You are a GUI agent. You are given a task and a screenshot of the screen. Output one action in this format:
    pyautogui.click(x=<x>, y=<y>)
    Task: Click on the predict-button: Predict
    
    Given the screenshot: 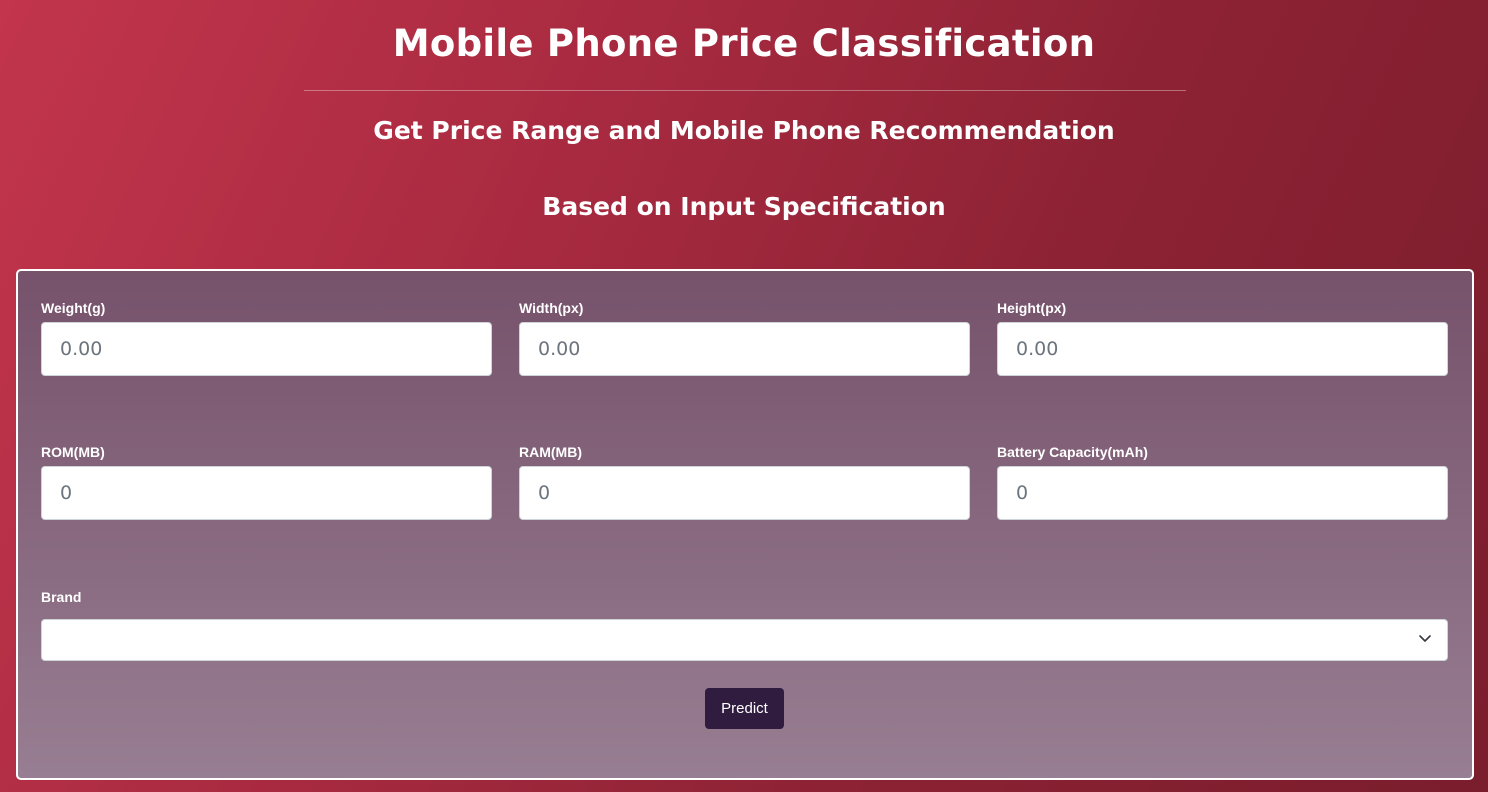 What is the action you would take?
    pyautogui.click(x=744, y=708)
    